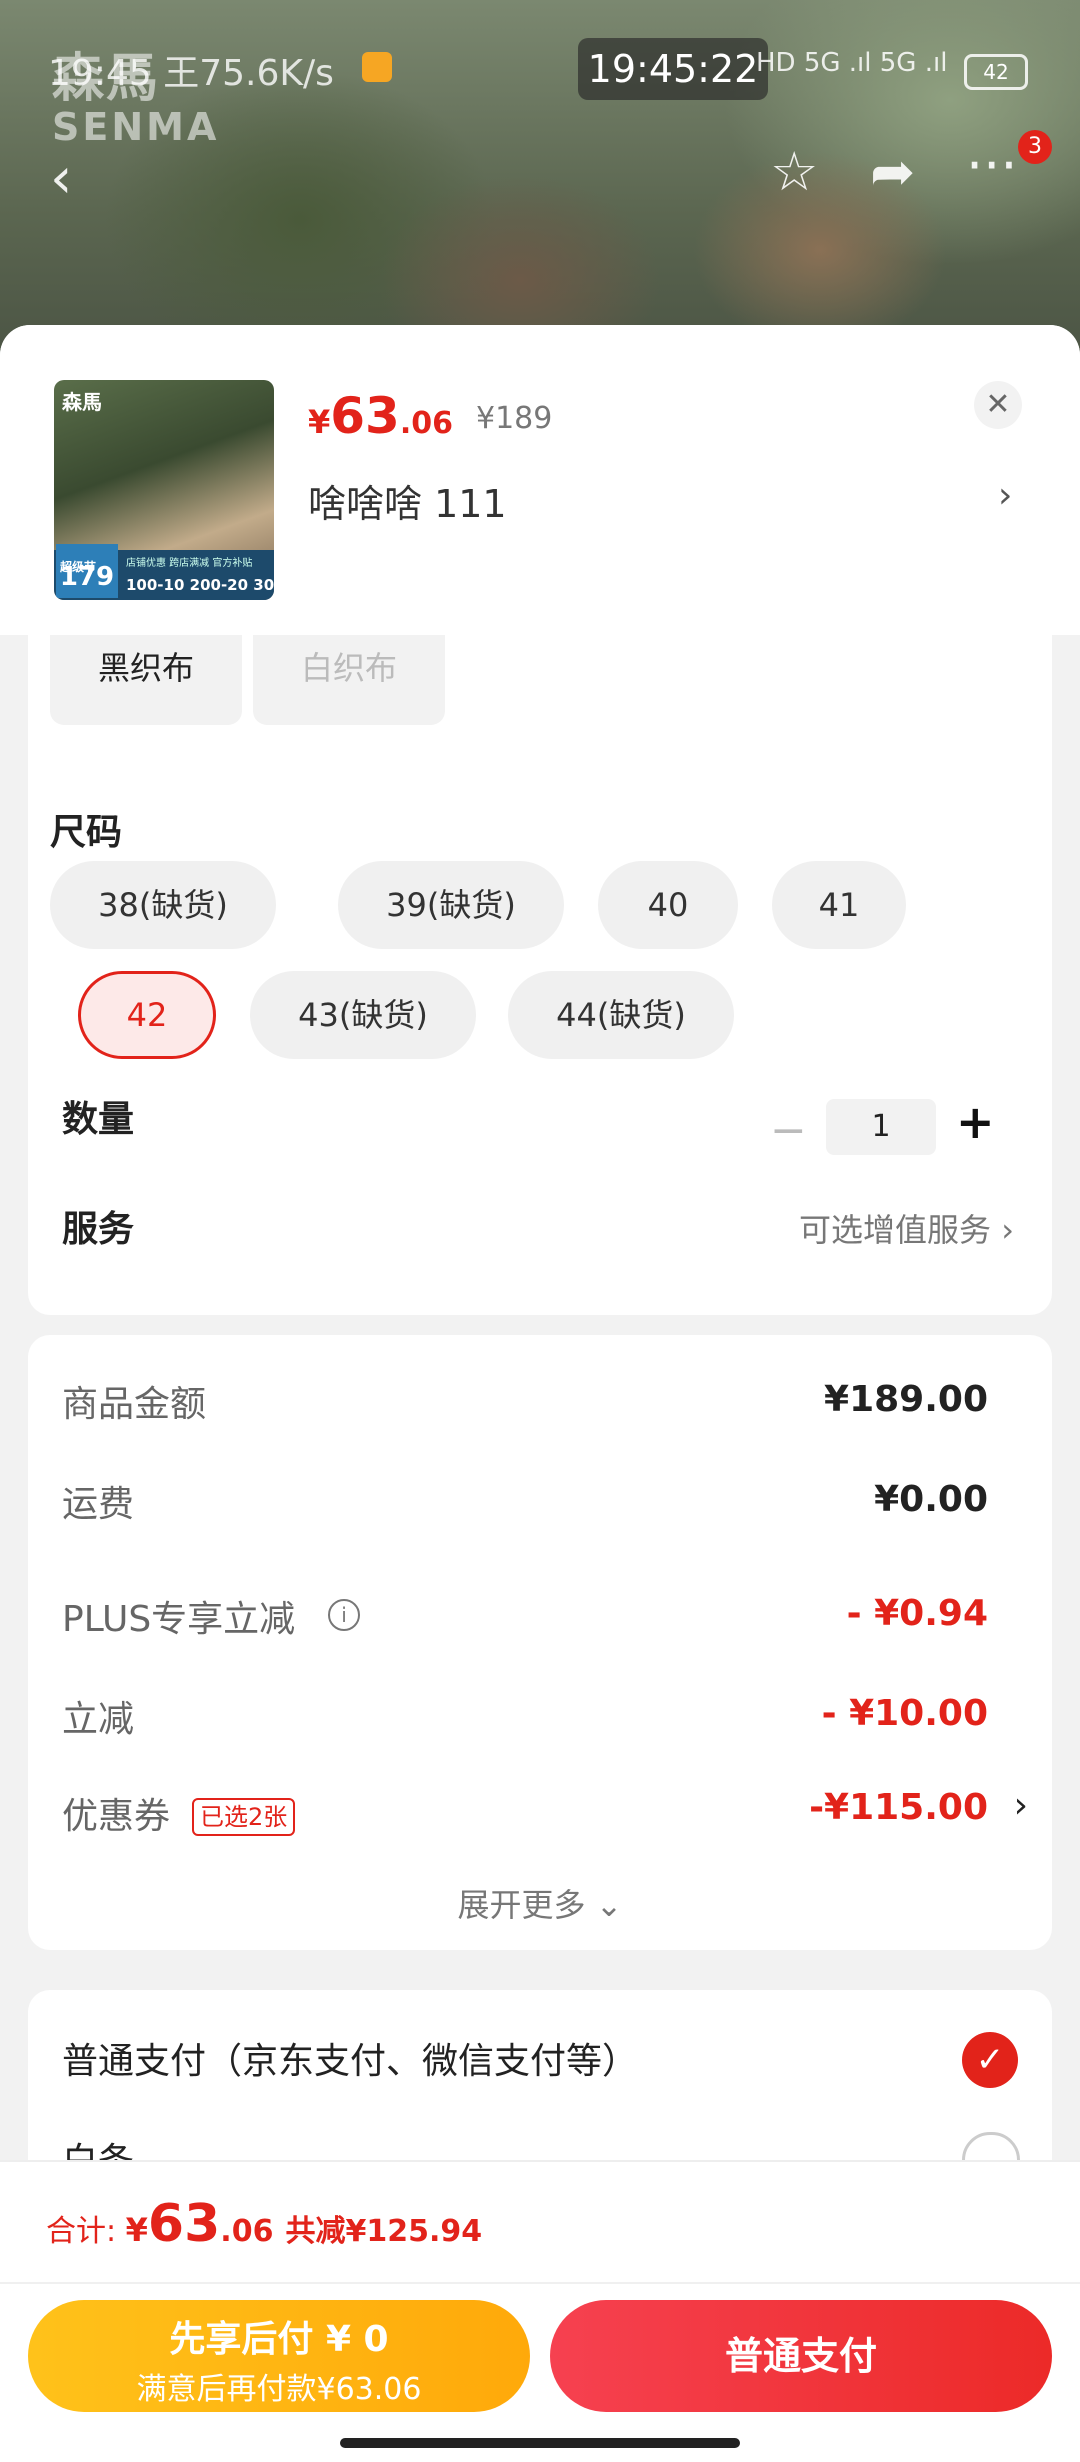 This screenshot has width=1080, height=2462. What do you see at coordinates (426, 423) in the screenshot?
I see `price-dec: .06` at bounding box center [426, 423].